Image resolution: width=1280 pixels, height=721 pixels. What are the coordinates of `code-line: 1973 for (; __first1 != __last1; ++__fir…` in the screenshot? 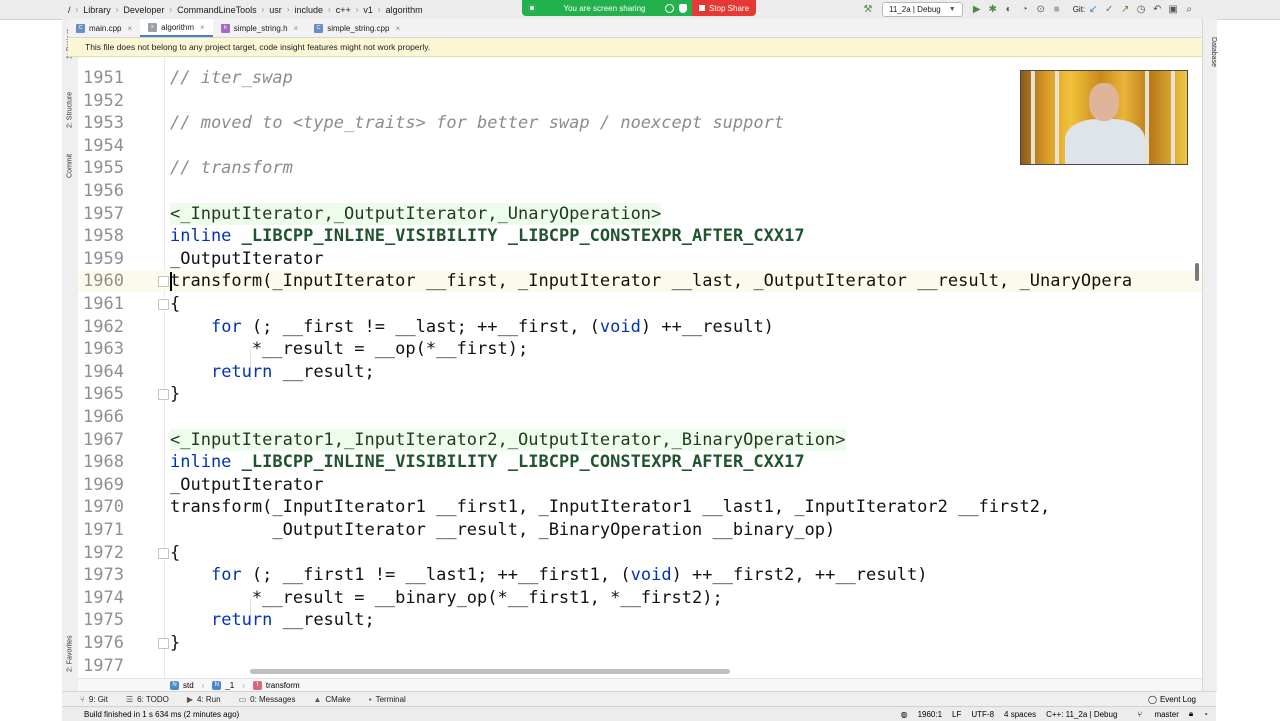 It's located at (640, 575).